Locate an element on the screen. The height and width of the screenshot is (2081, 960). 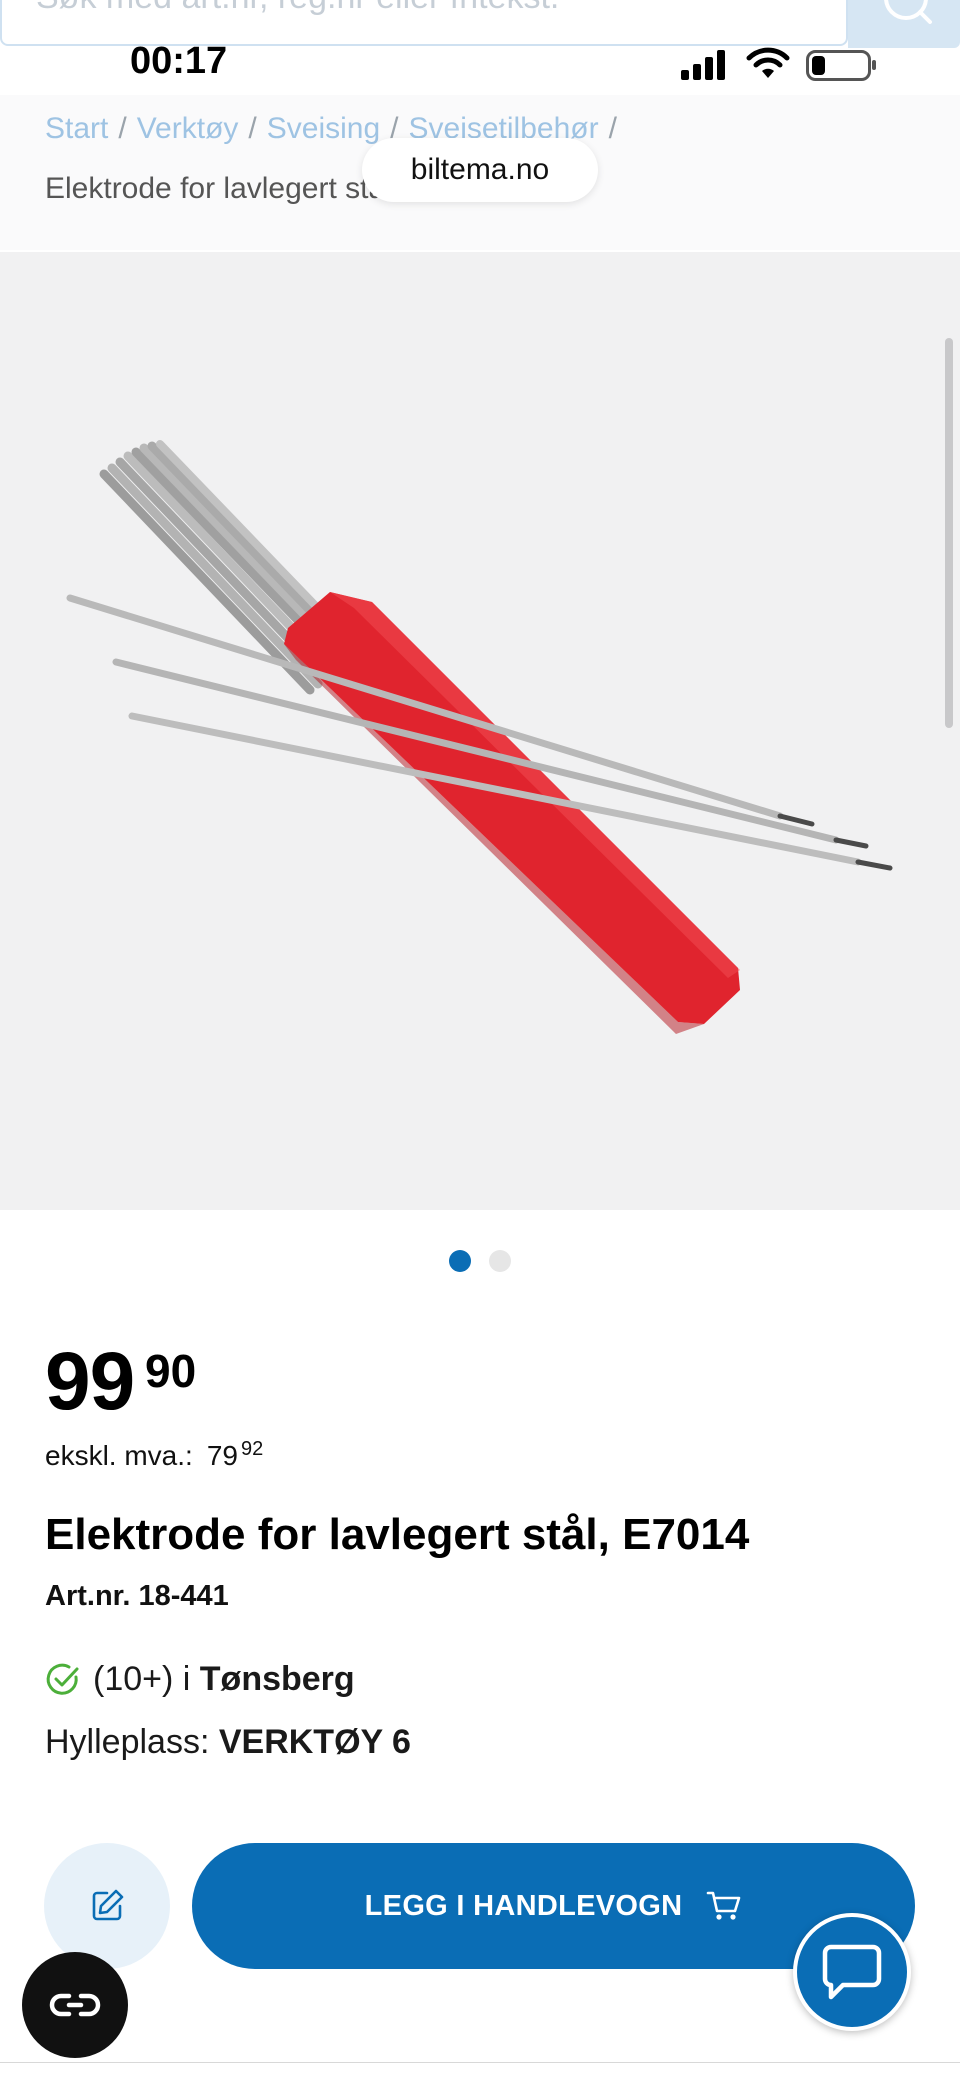
add-note-button is located at coordinates (107, 1906).